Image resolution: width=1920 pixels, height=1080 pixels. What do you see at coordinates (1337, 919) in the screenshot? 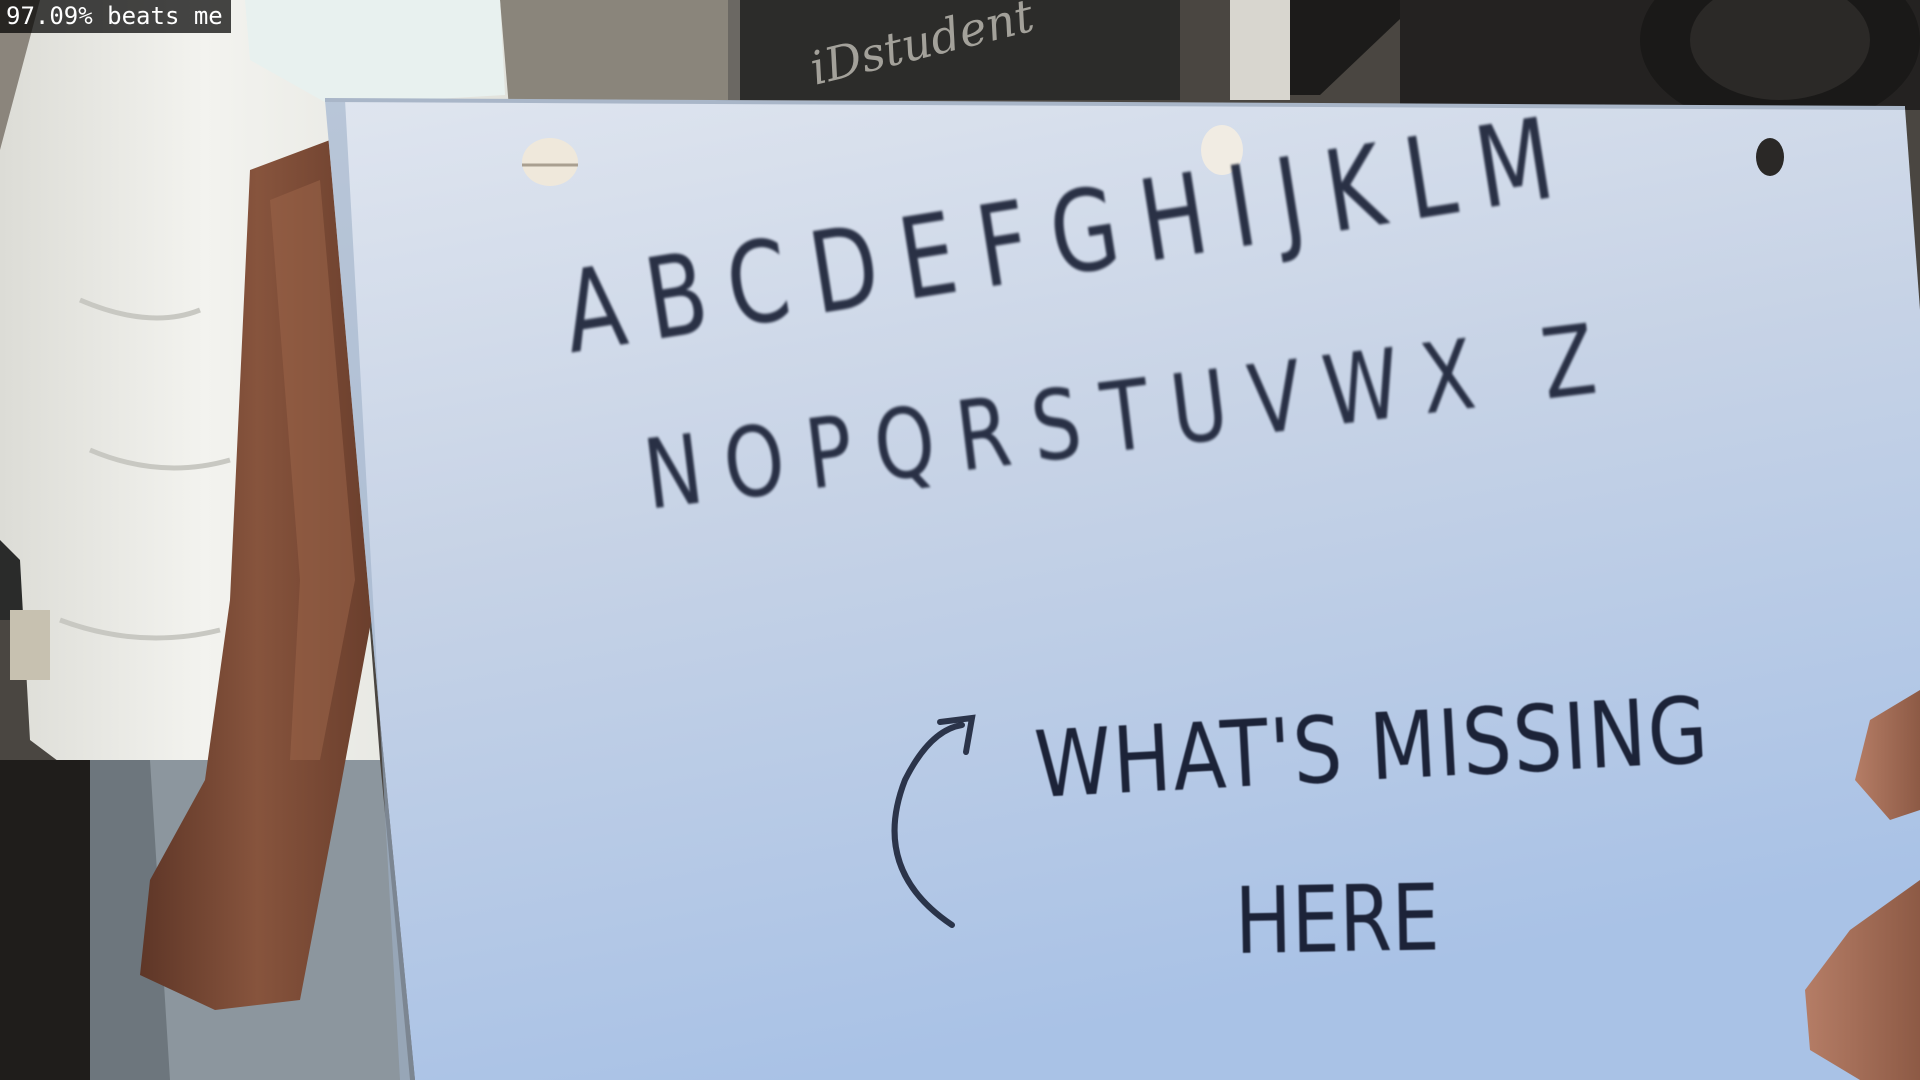
I see `question-line-2: HERE` at bounding box center [1337, 919].